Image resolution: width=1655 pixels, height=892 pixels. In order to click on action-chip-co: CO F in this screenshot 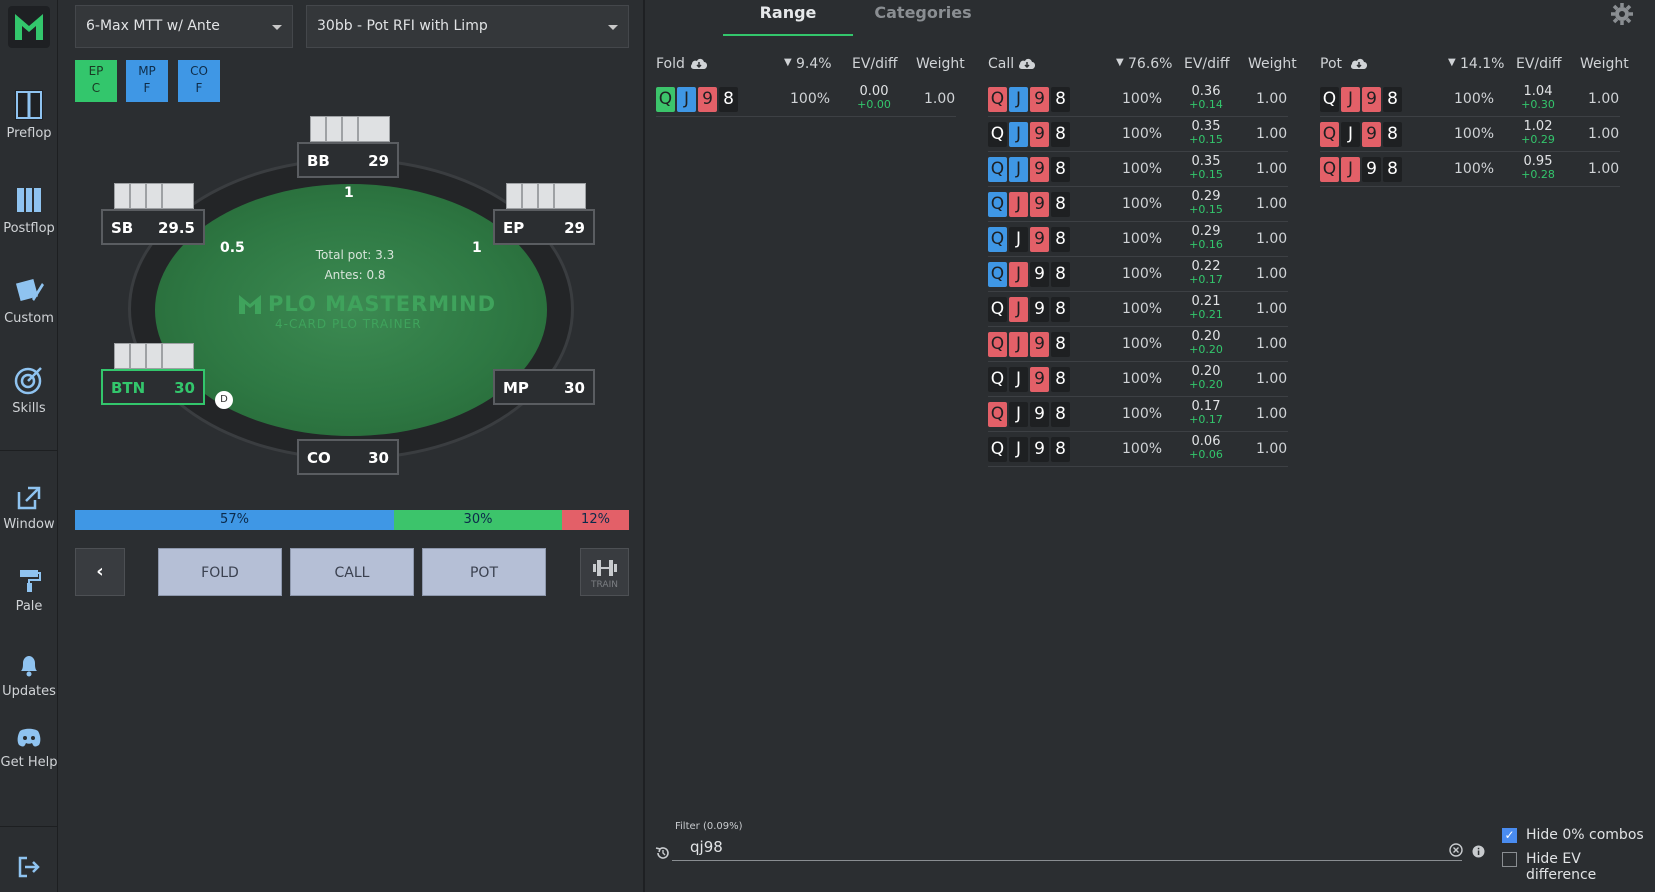, I will do `click(199, 81)`.